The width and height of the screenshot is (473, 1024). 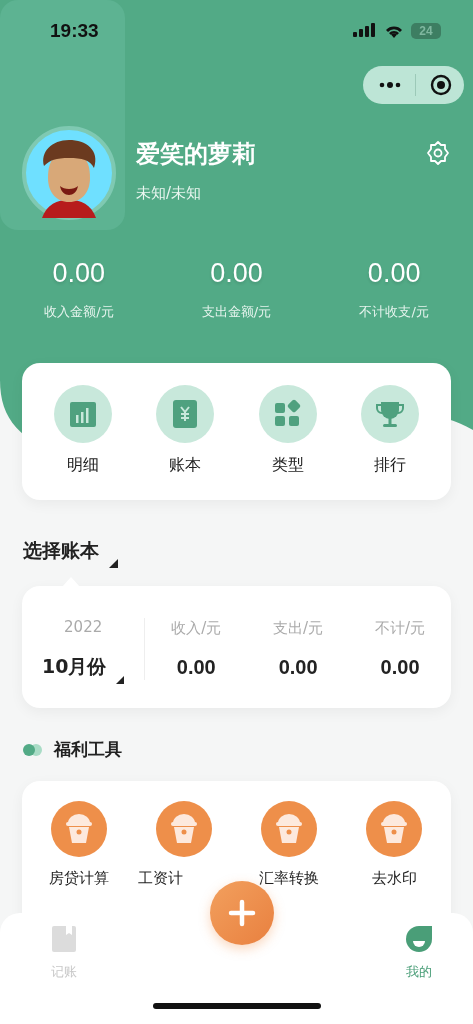 I want to click on tool-button: 汇率转换, so click(x=289, y=844).